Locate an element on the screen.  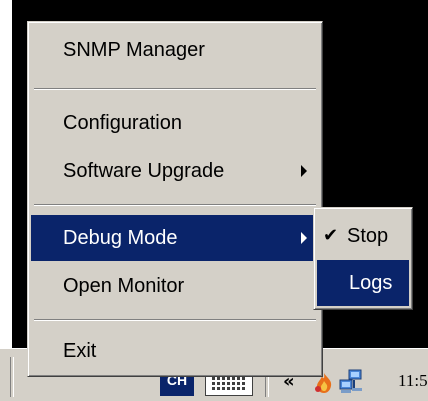
menu-item-open-monitor: Open Monitor is located at coordinates (175, 286).